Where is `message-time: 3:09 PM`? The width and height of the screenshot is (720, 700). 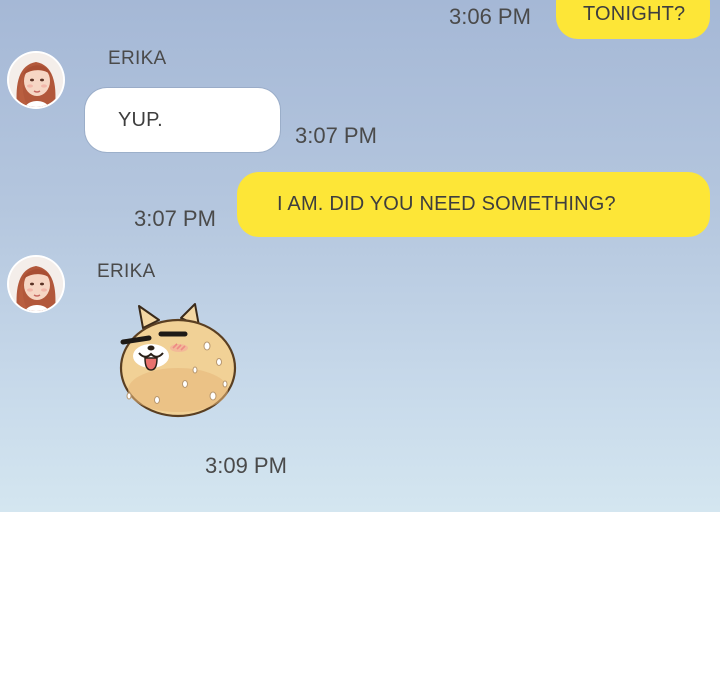
message-time: 3:09 PM is located at coordinates (246, 465).